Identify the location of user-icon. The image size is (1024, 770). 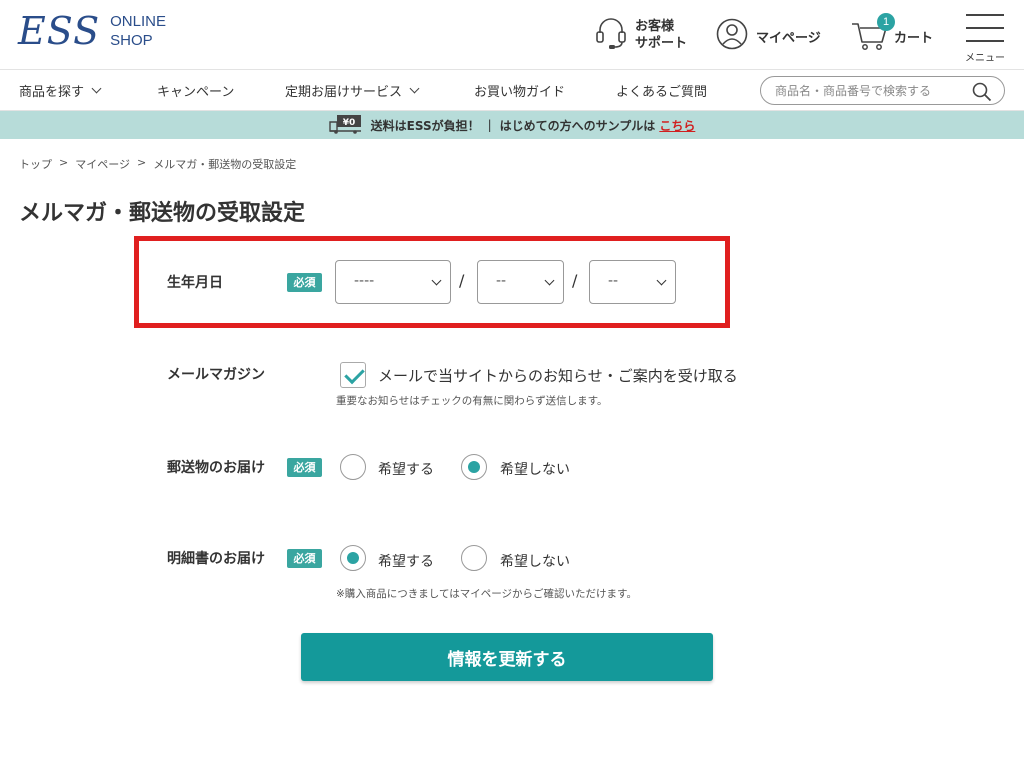
(732, 36).